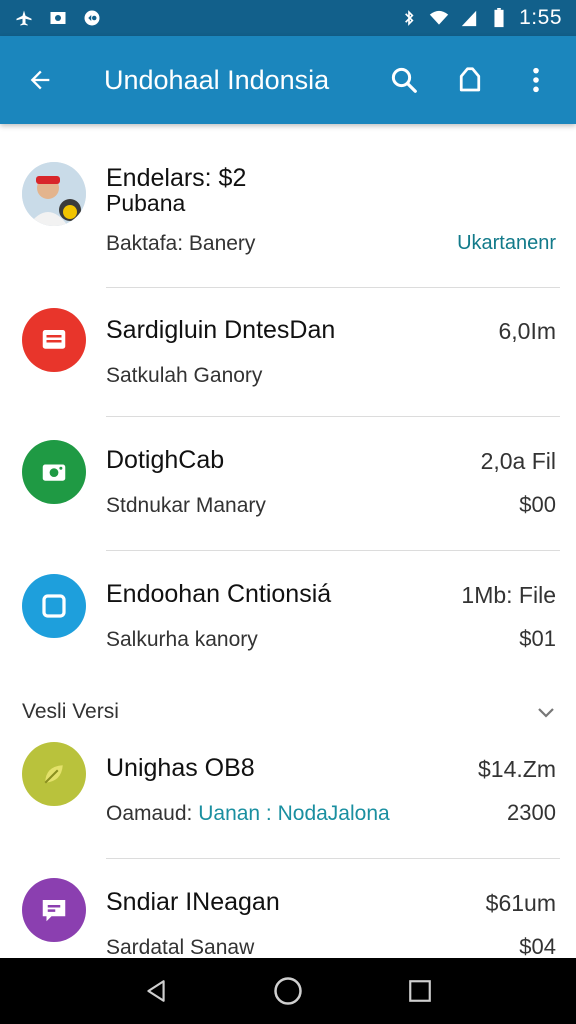 This screenshot has height=1024, width=576. Describe the element at coordinates (288, 485) in the screenshot. I see `list-item: DotighCab Stdnukar Manary 2,0a Fil $00` at that location.